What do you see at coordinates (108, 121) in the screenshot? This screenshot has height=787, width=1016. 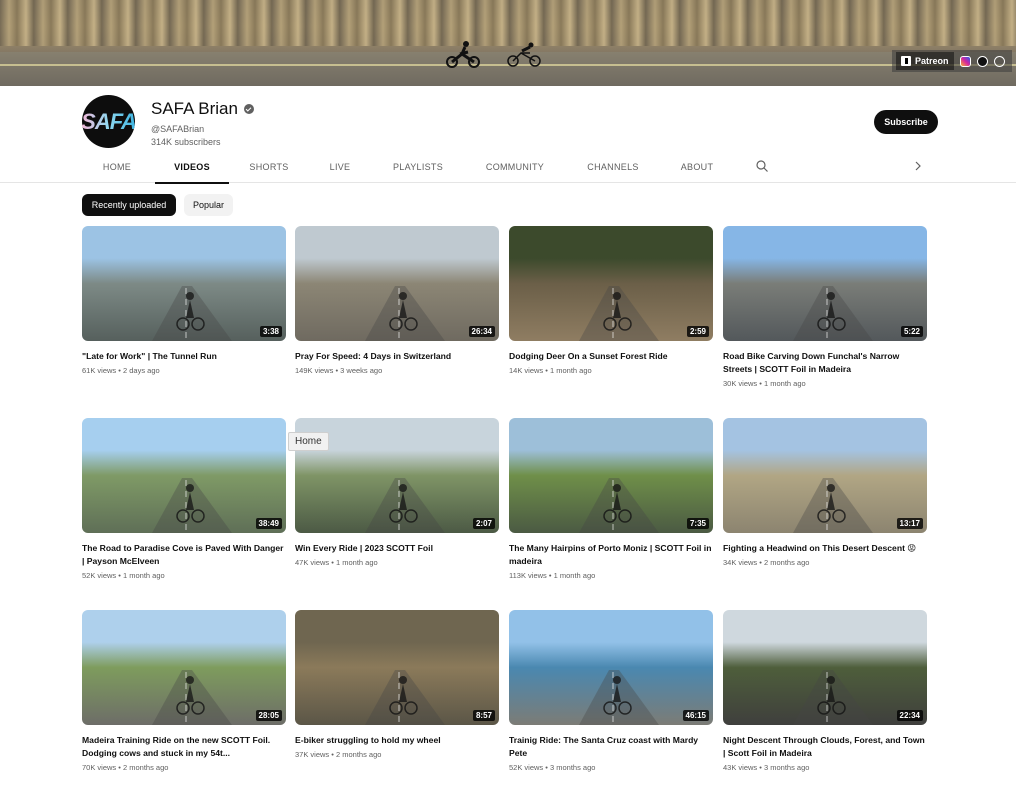 I see `avatar: SAFA` at bounding box center [108, 121].